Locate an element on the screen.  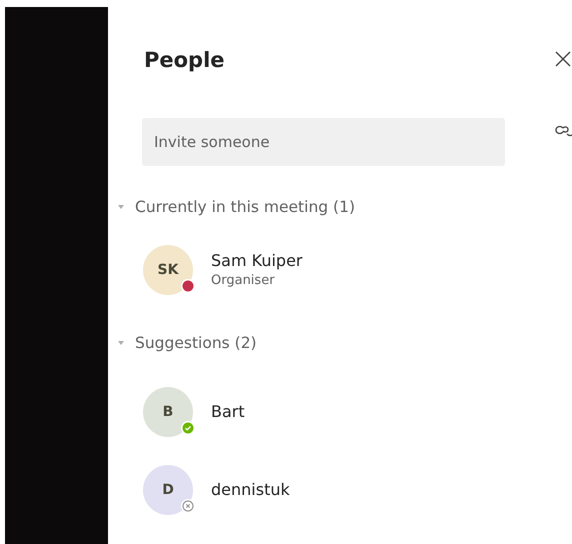
section-header: Suggestions (2) is located at coordinates (196, 343).